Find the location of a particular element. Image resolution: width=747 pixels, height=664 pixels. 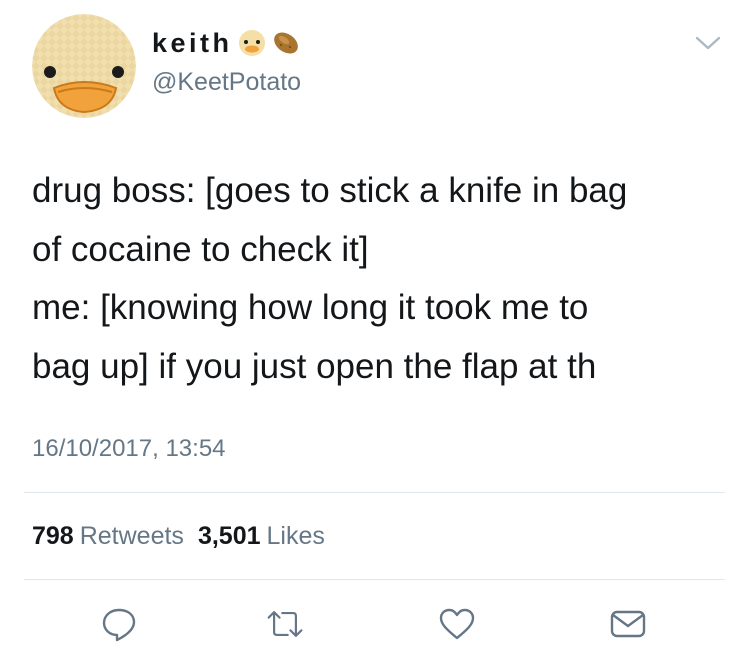

avatar is located at coordinates (84, 66).